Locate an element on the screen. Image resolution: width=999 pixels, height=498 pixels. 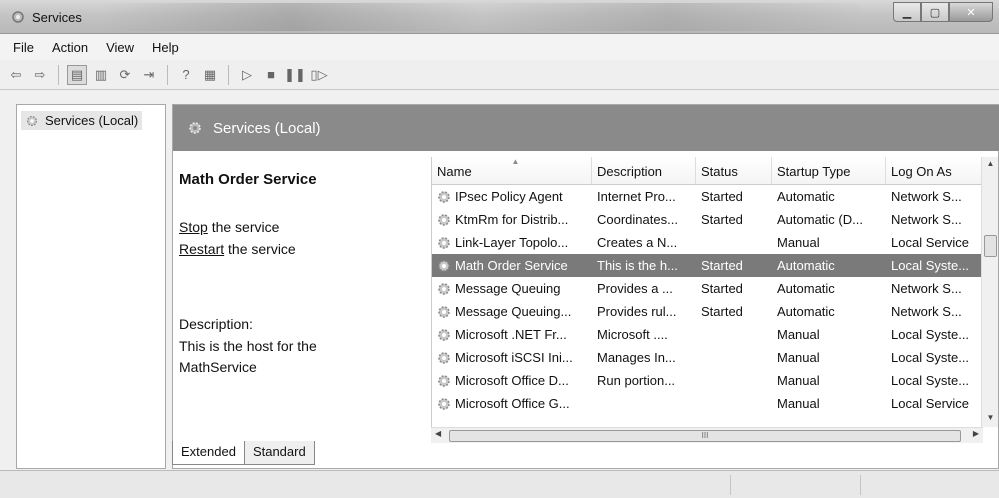
pause-icon: ❚❚ is located at coordinates (295, 74).